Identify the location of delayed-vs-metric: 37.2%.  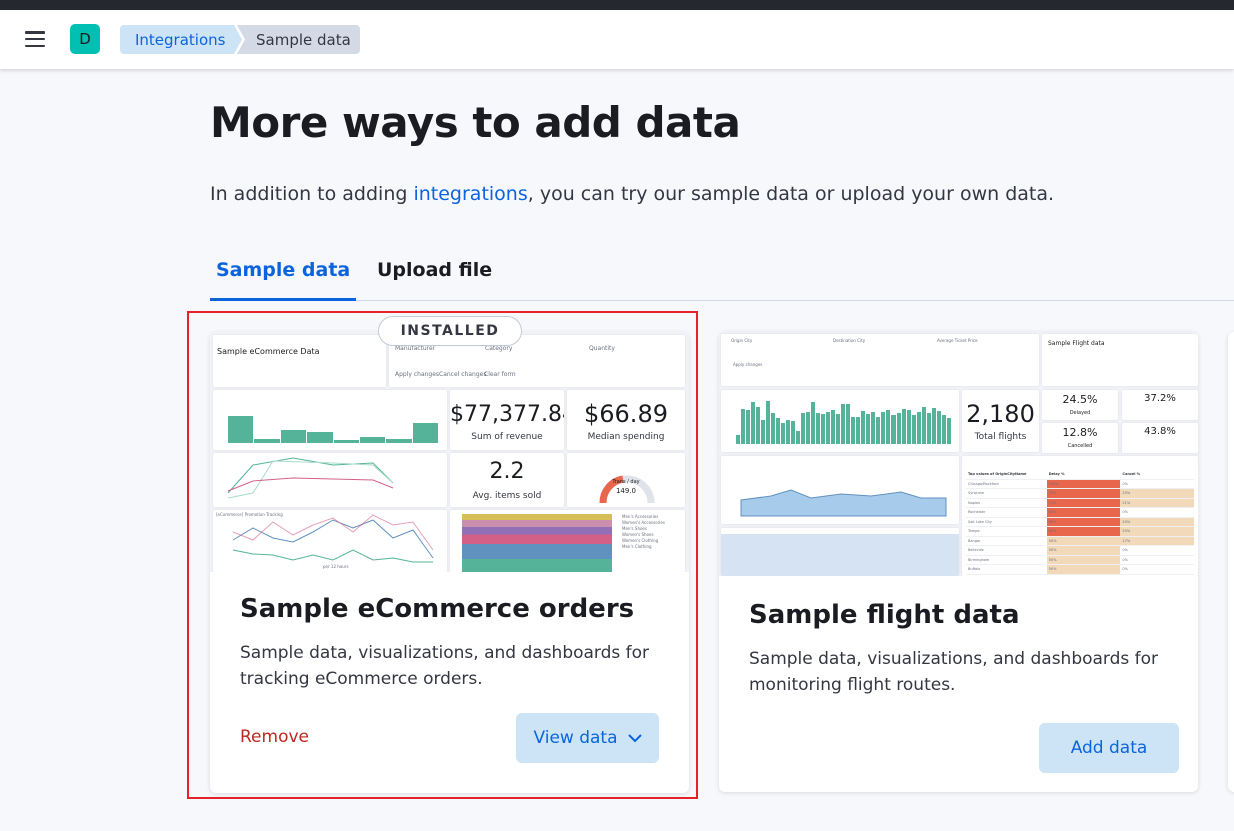
(1160, 405).